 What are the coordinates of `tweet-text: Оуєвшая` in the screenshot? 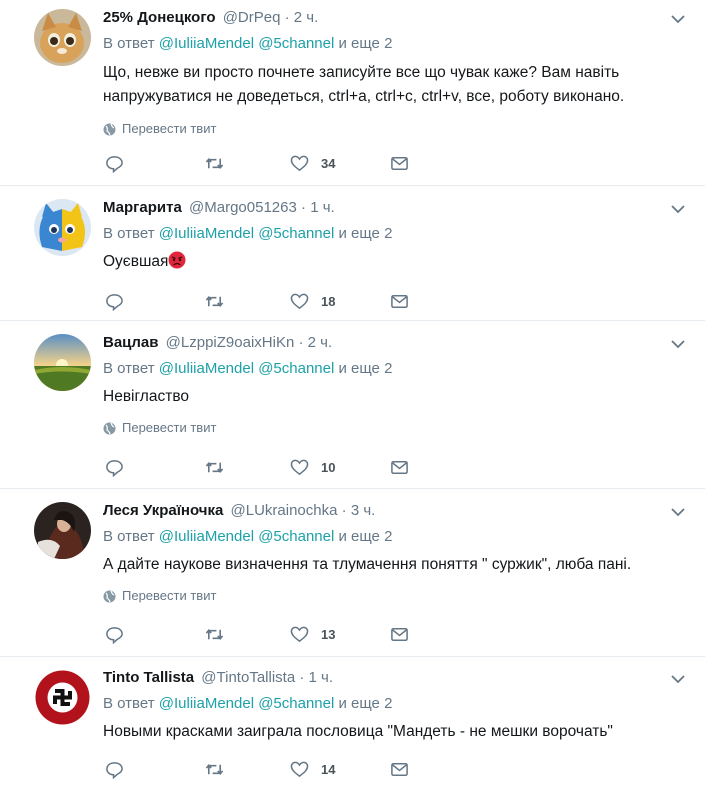 It's located at (136, 261).